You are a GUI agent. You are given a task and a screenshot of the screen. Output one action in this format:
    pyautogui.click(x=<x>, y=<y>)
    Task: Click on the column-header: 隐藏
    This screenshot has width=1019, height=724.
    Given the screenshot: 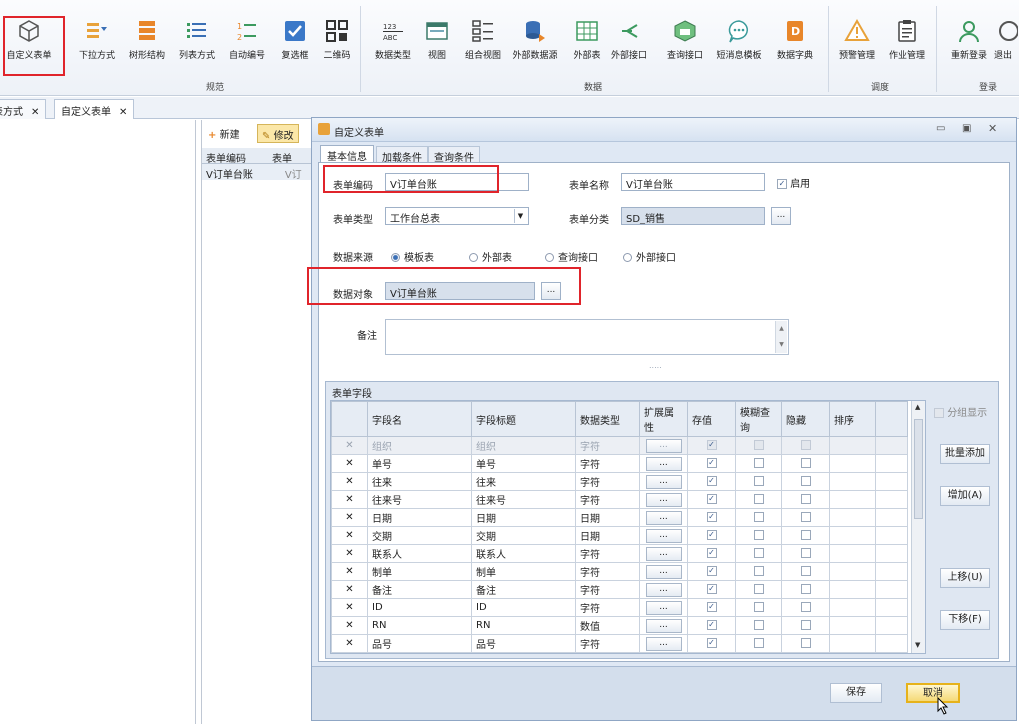 What is the action you would take?
    pyautogui.click(x=805, y=419)
    